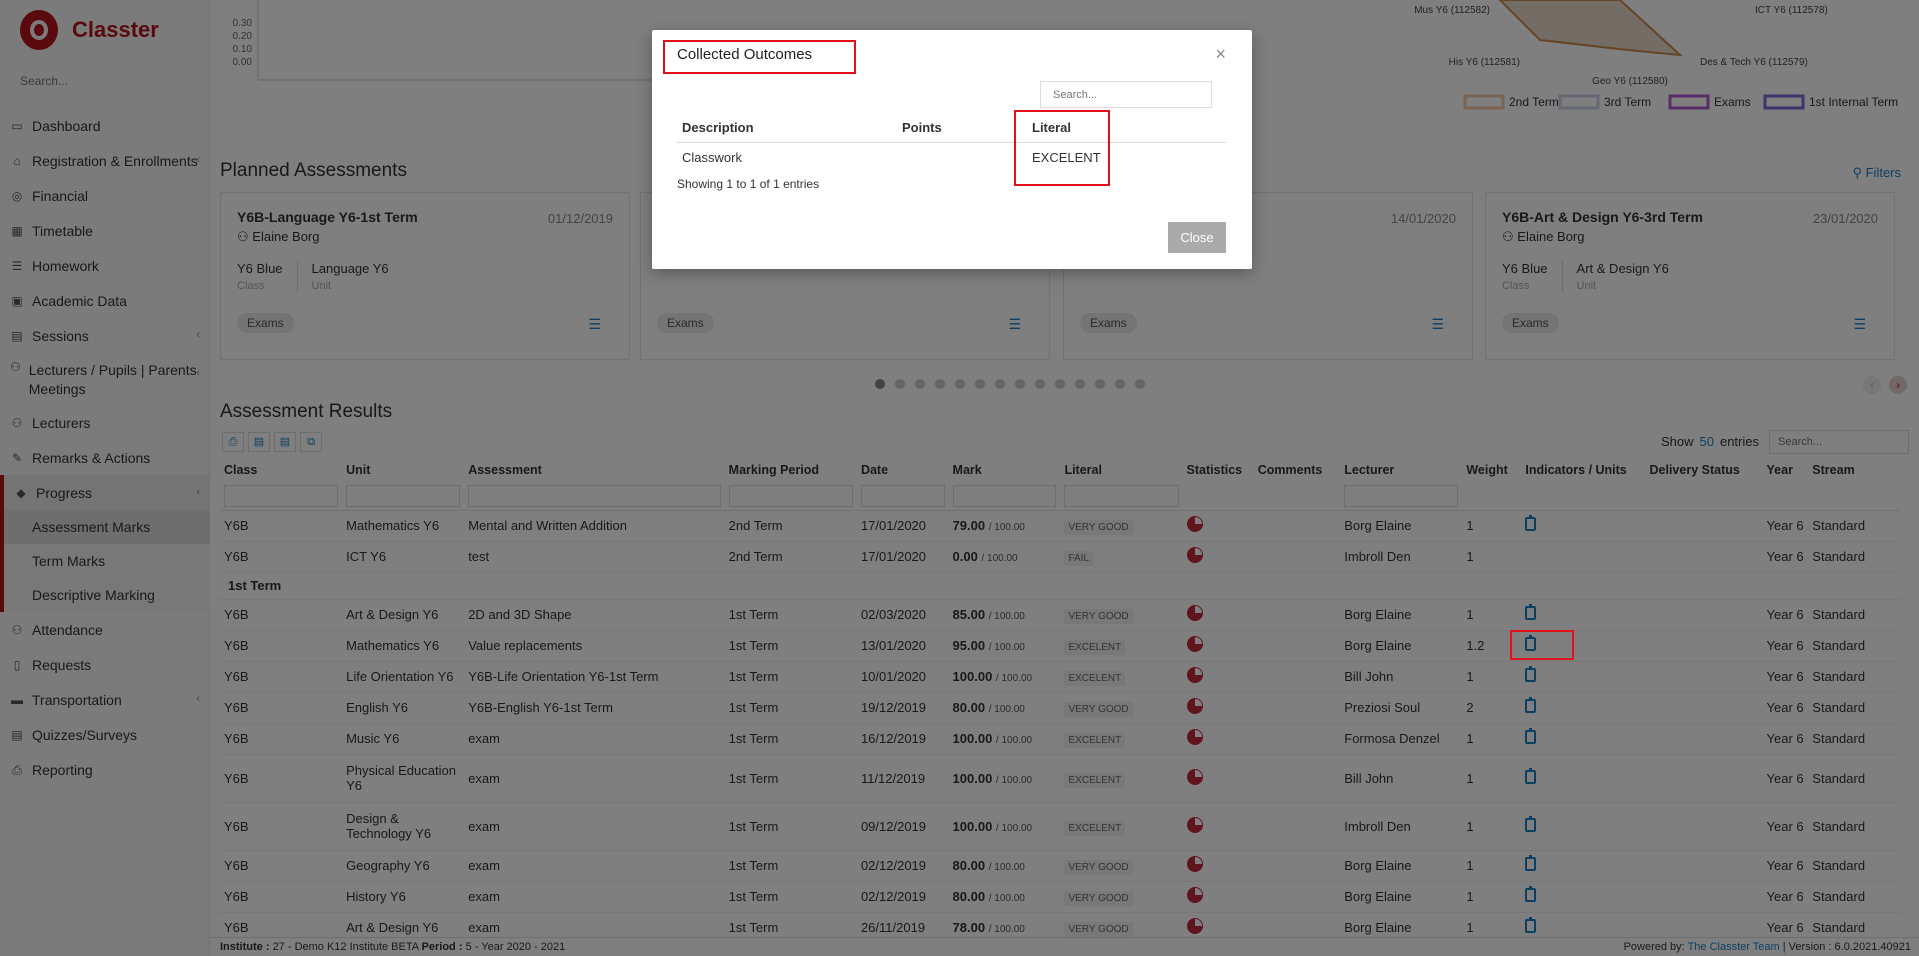  I want to click on col-description: Description, so click(786, 128).